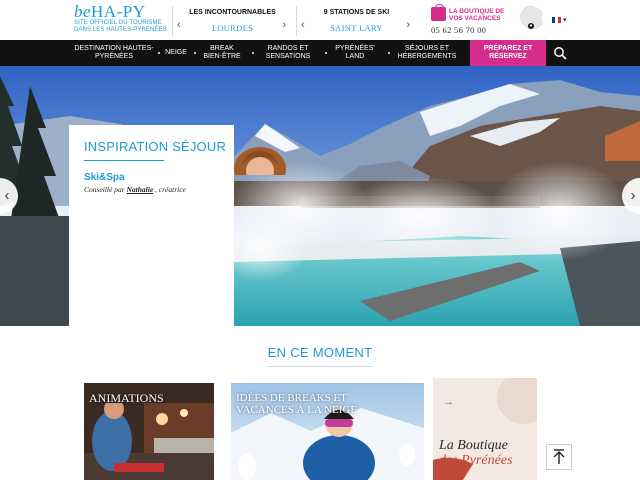  Describe the element at coordinates (222, 53) in the screenshot. I see `nav-item-break: BREAK BIEN-ÊTRE` at that location.